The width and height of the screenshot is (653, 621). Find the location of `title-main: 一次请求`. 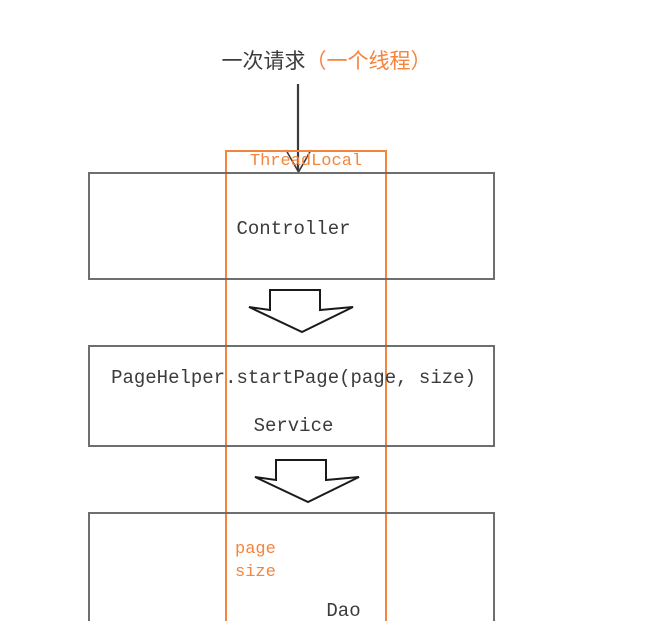

title-main: 一次请求 is located at coordinates (263, 61).